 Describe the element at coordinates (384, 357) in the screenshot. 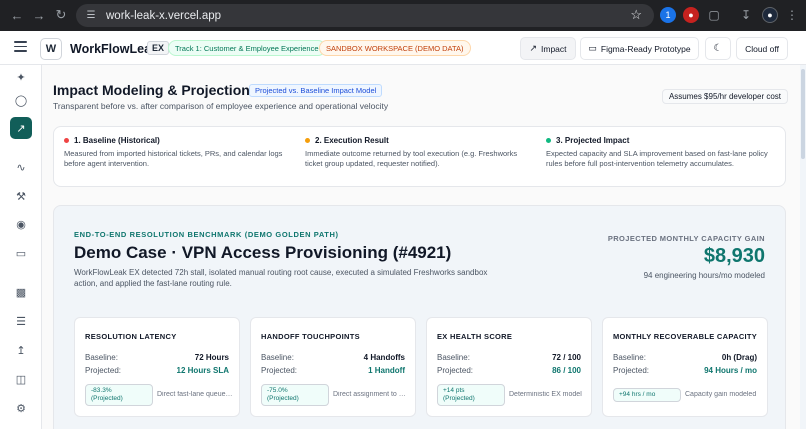

I see `baseline-value: 4 Handoffs` at that location.